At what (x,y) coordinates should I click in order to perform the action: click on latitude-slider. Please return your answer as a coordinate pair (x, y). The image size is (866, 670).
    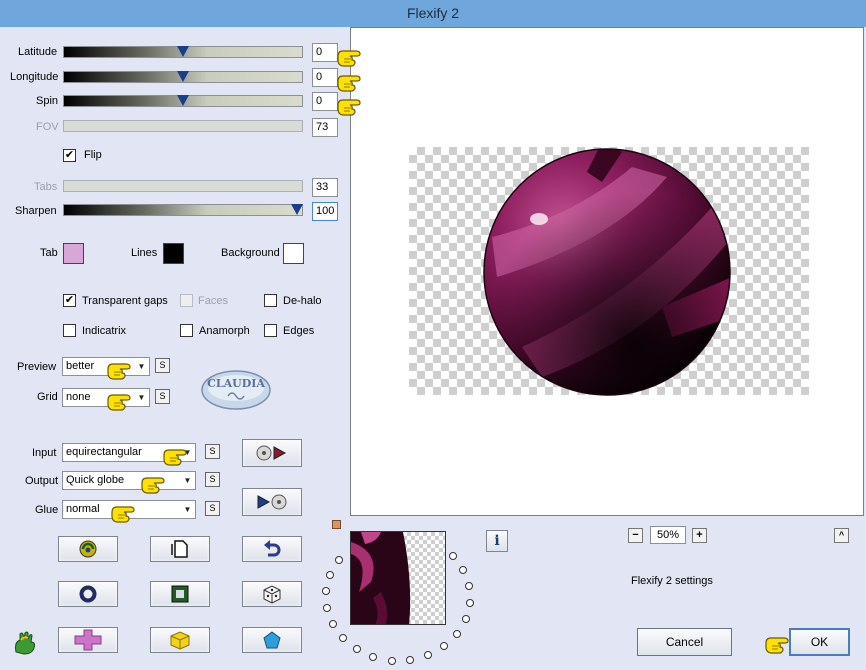
    Looking at the image, I should click on (183, 52).